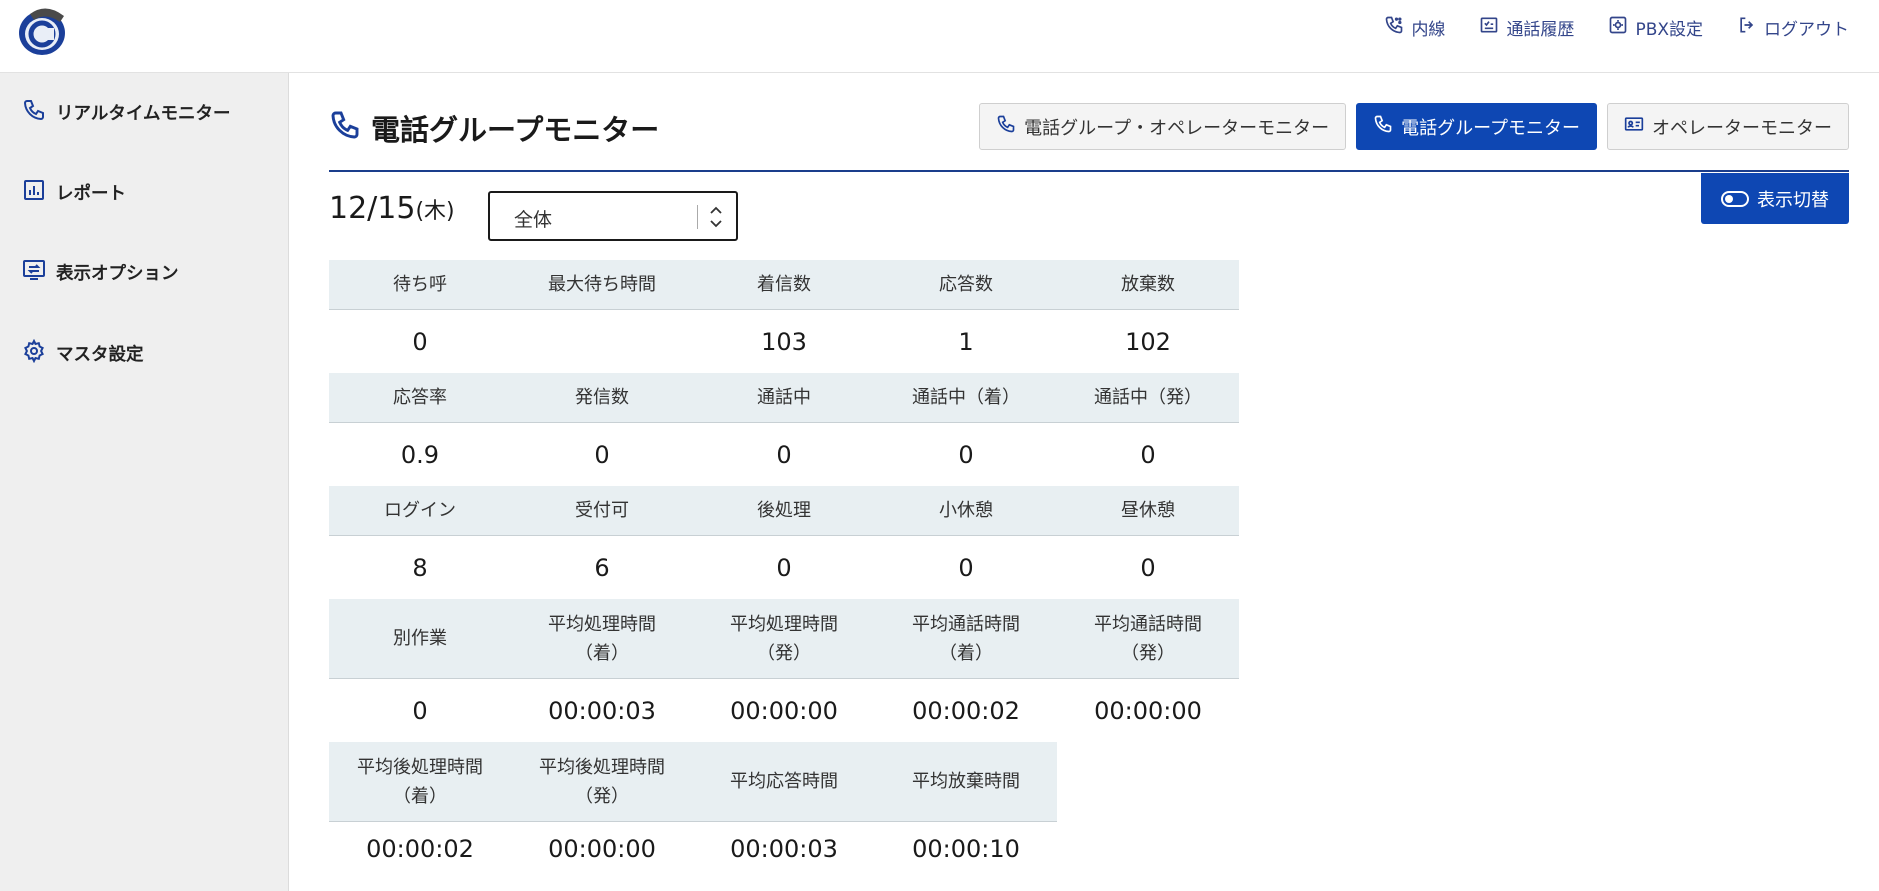 The image size is (1879, 891). I want to click on stats-label-row: 待ち呼 最大待ち時間 着信数 応答数 放棄数, so click(784, 285).